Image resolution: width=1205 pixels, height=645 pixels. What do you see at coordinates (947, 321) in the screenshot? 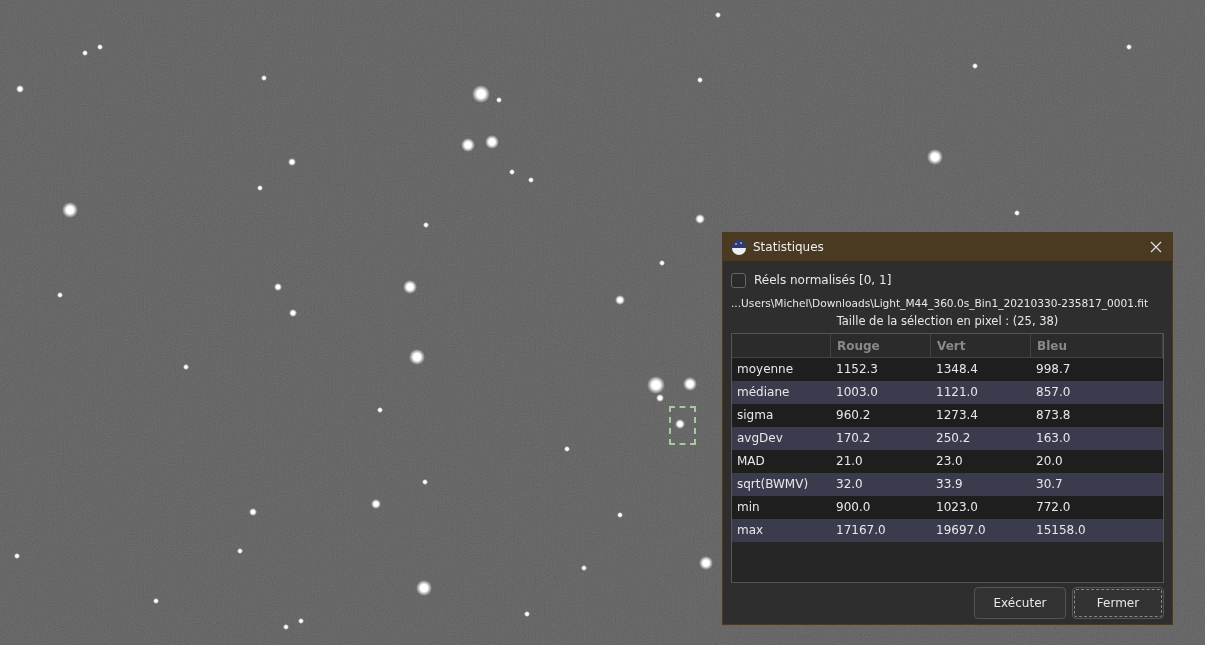
I see `selection-size-text: Taille de la sélection en pixel : (25, 38)` at bounding box center [947, 321].